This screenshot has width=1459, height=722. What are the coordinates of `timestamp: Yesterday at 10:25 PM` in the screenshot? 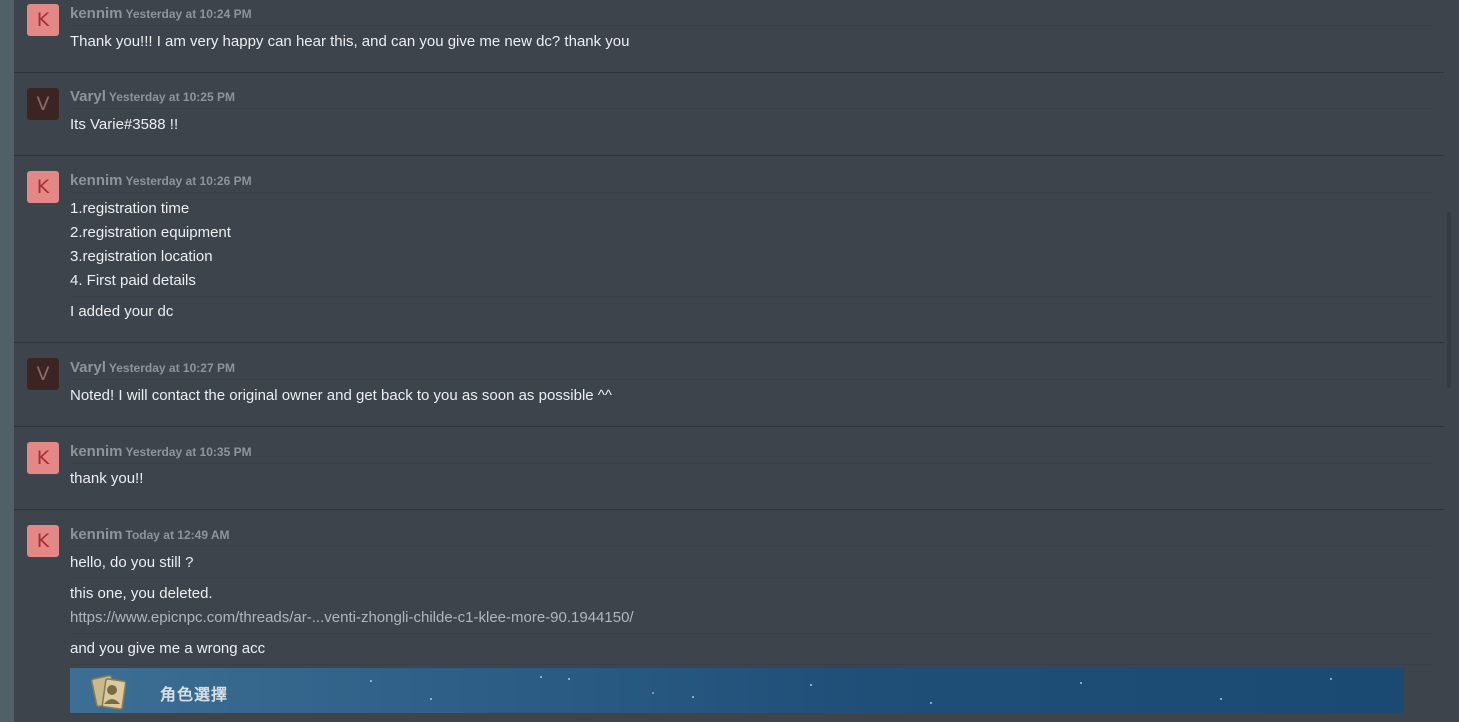 It's located at (171, 97).